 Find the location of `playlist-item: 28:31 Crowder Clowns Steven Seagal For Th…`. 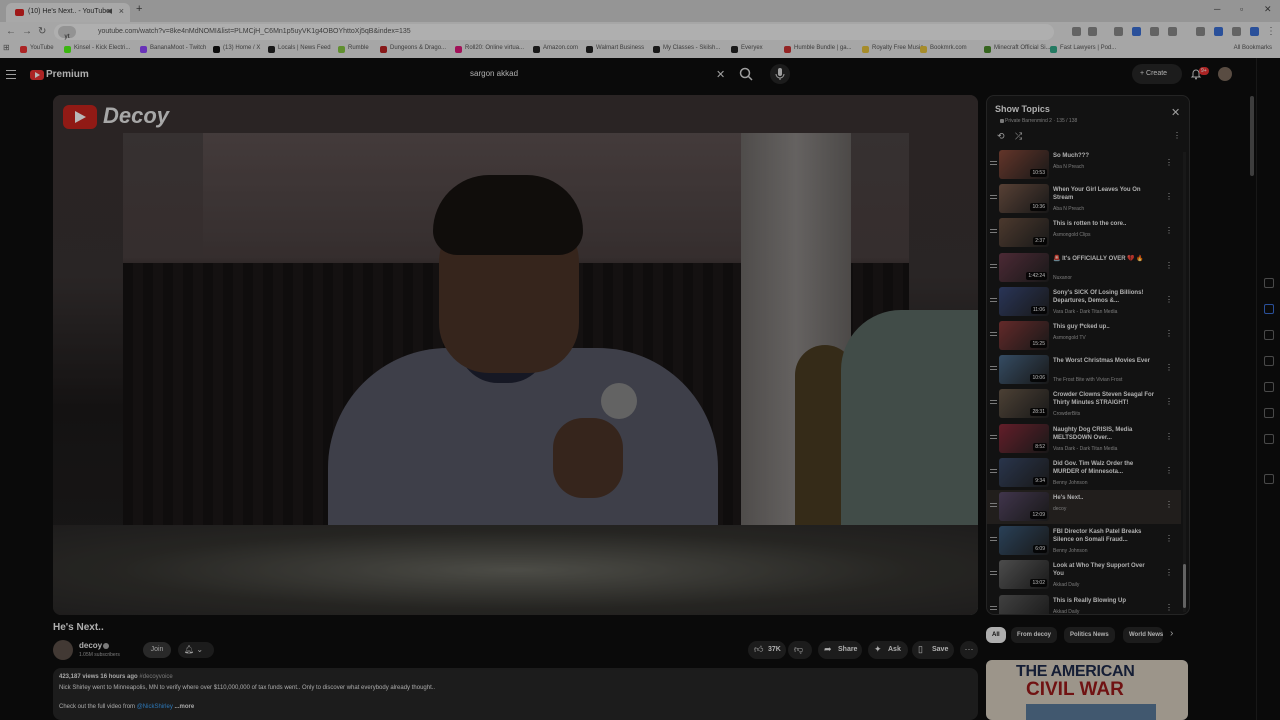

playlist-item: 28:31 Crowder Clowns Steven Seagal For Th… is located at coordinates (1084, 404).